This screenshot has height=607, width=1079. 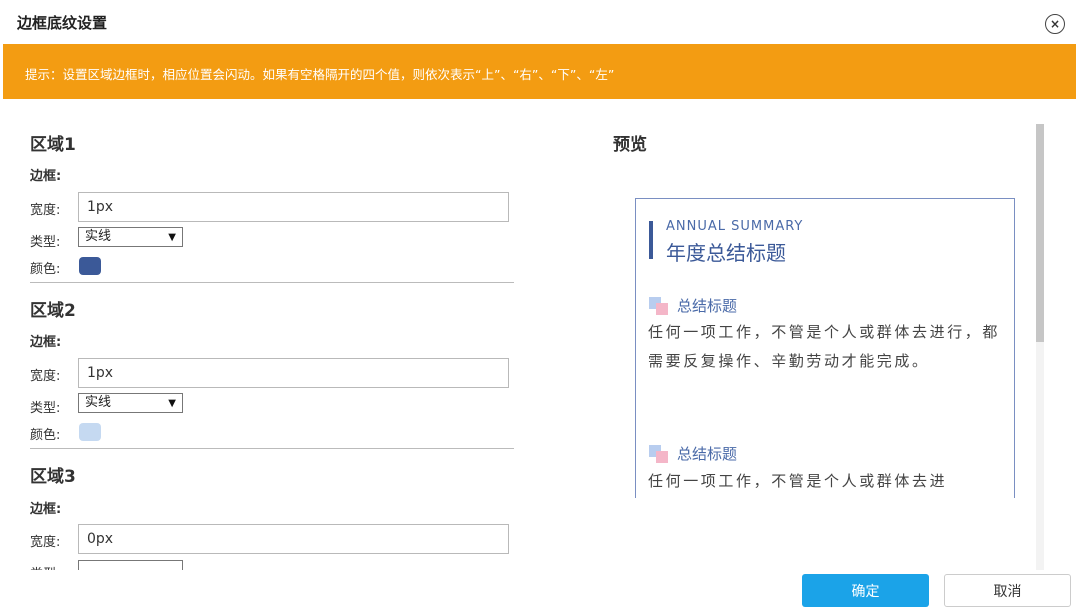 What do you see at coordinates (798, 481) in the screenshot?
I see `preview-item-text: 任何一项工作，不管是个人或群体去进` at bounding box center [798, 481].